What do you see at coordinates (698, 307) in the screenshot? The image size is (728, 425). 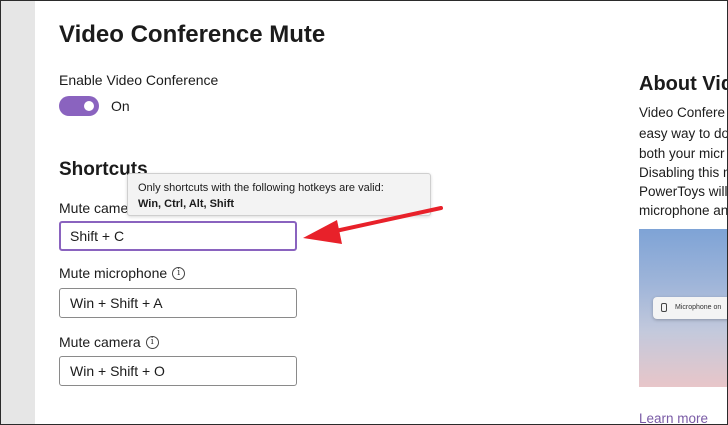 I see `microphone-notification-text: Microphone on` at bounding box center [698, 307].